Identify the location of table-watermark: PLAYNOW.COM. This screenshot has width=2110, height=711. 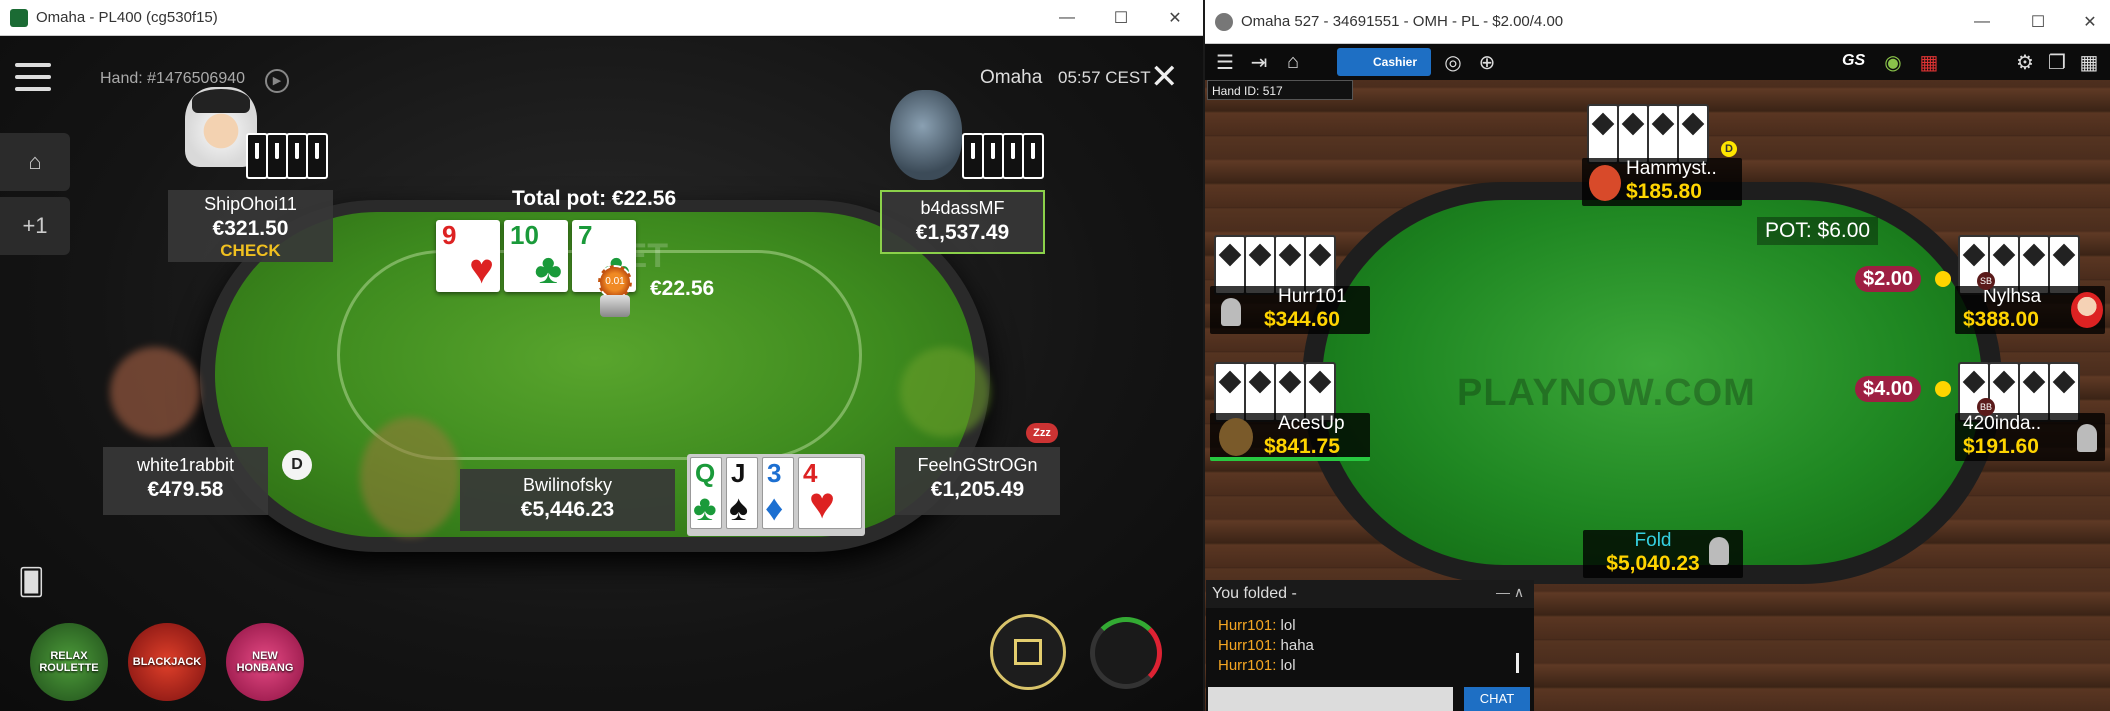
(1606, 393).